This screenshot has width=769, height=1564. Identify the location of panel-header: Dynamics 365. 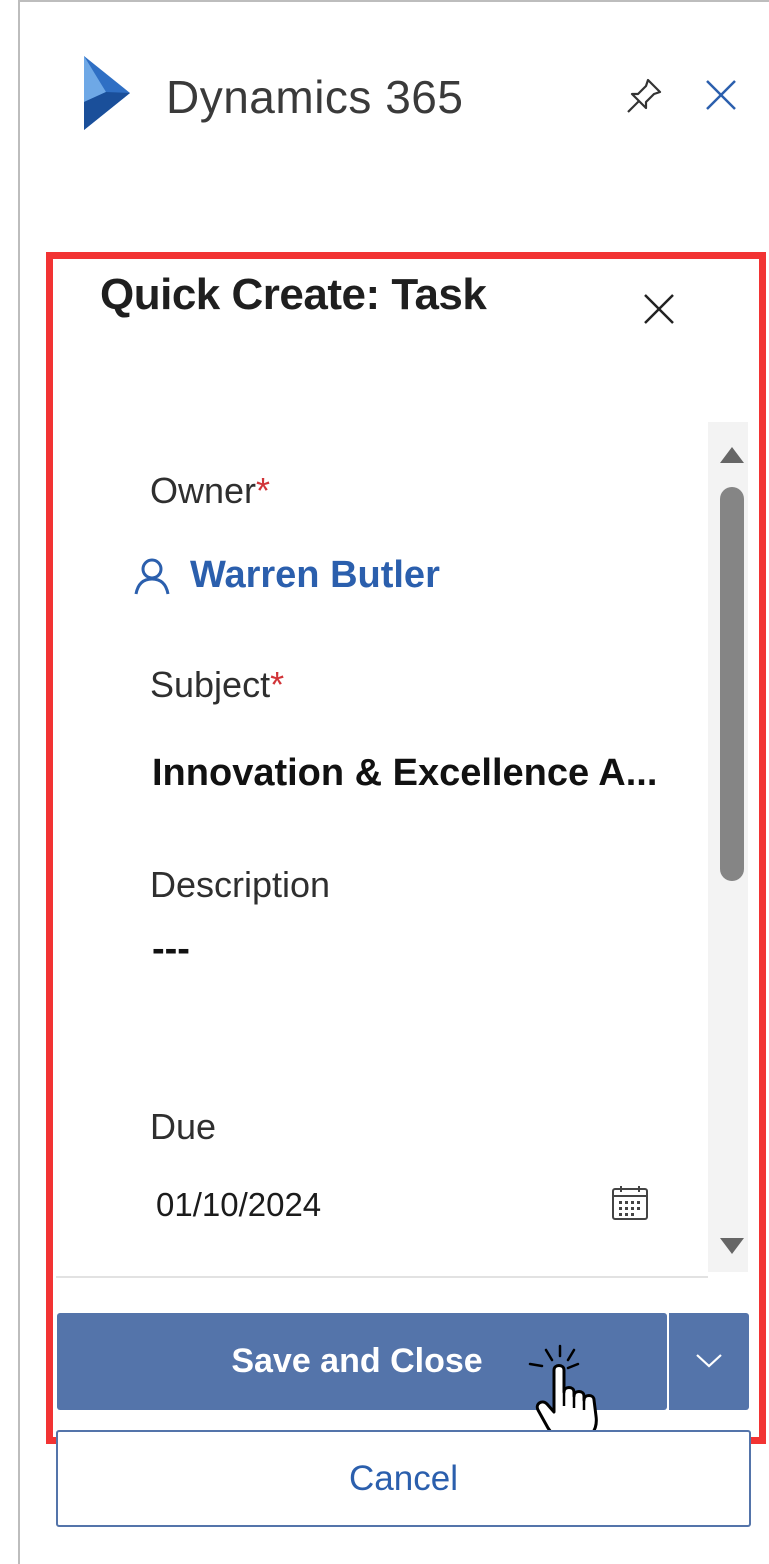
(384, 95).